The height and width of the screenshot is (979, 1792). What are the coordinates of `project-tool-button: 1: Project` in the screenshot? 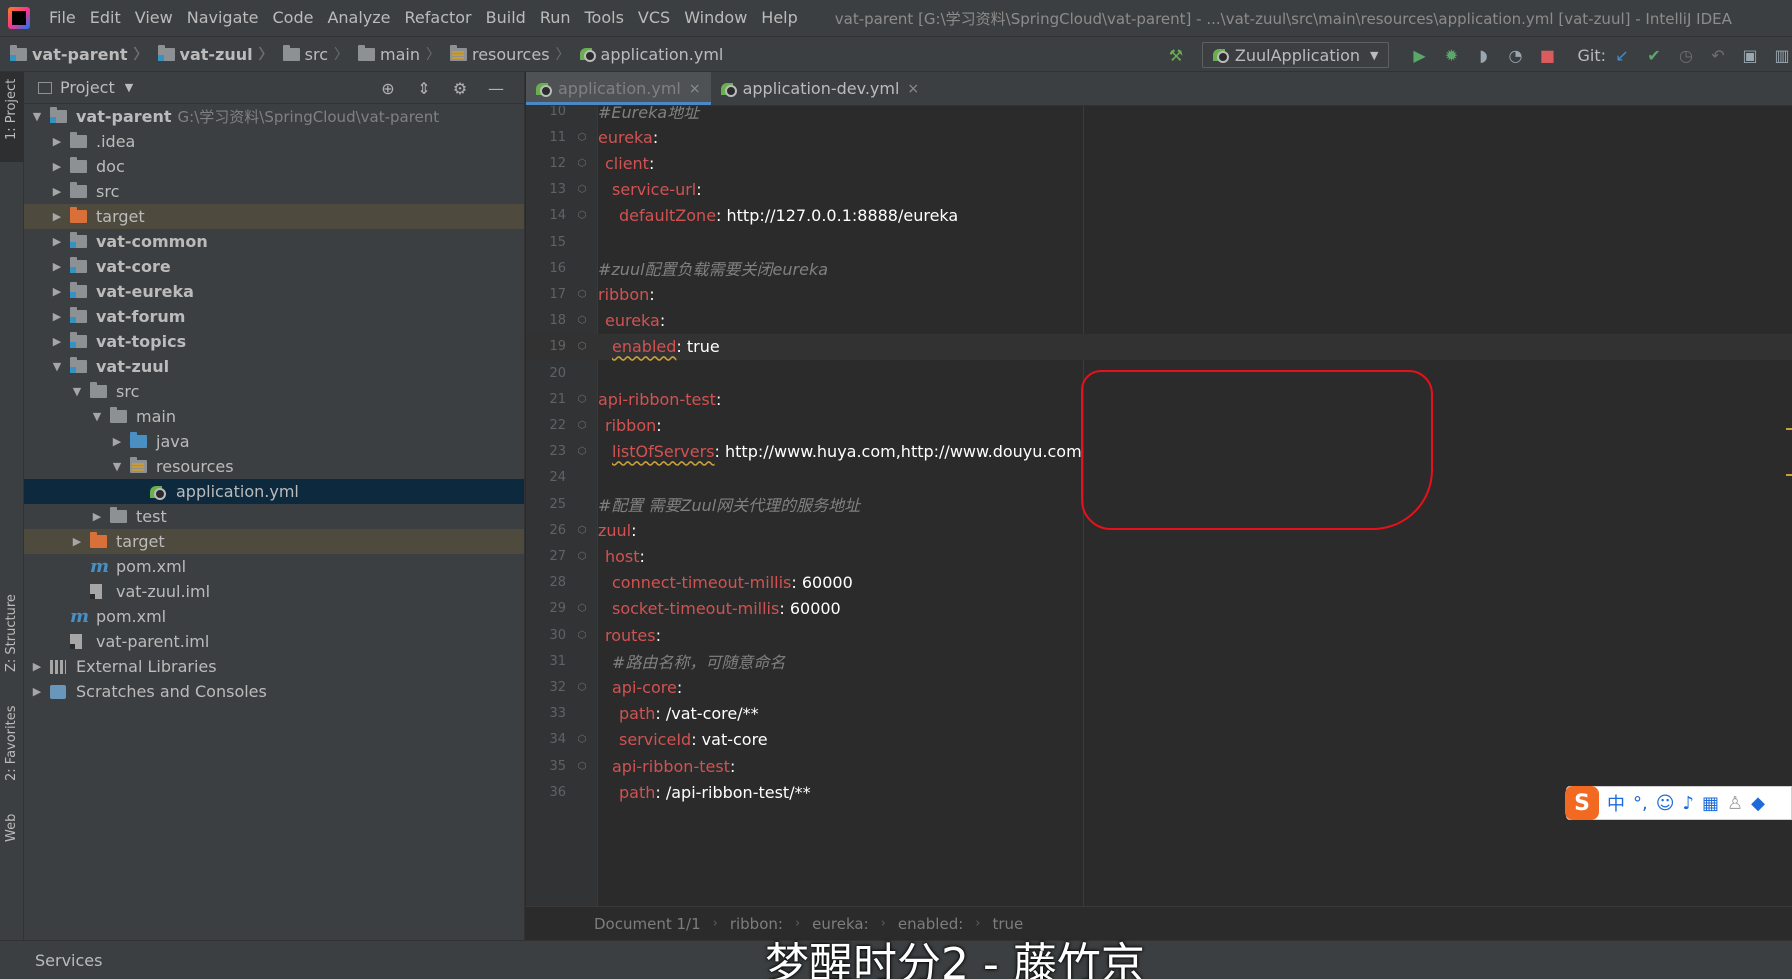 It's located at (12, 117).